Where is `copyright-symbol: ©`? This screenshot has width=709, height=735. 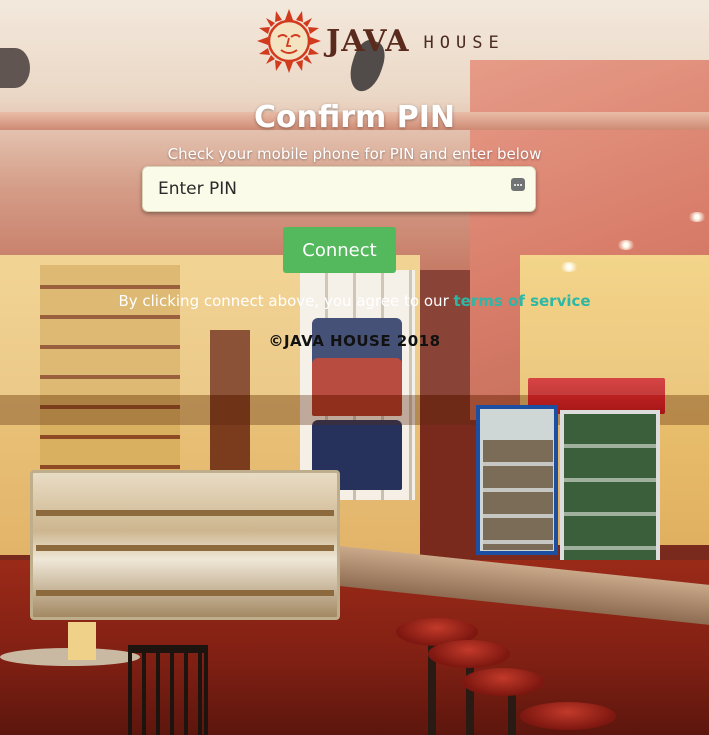 copyright-symbol: © is located at coordinates (276, 341).